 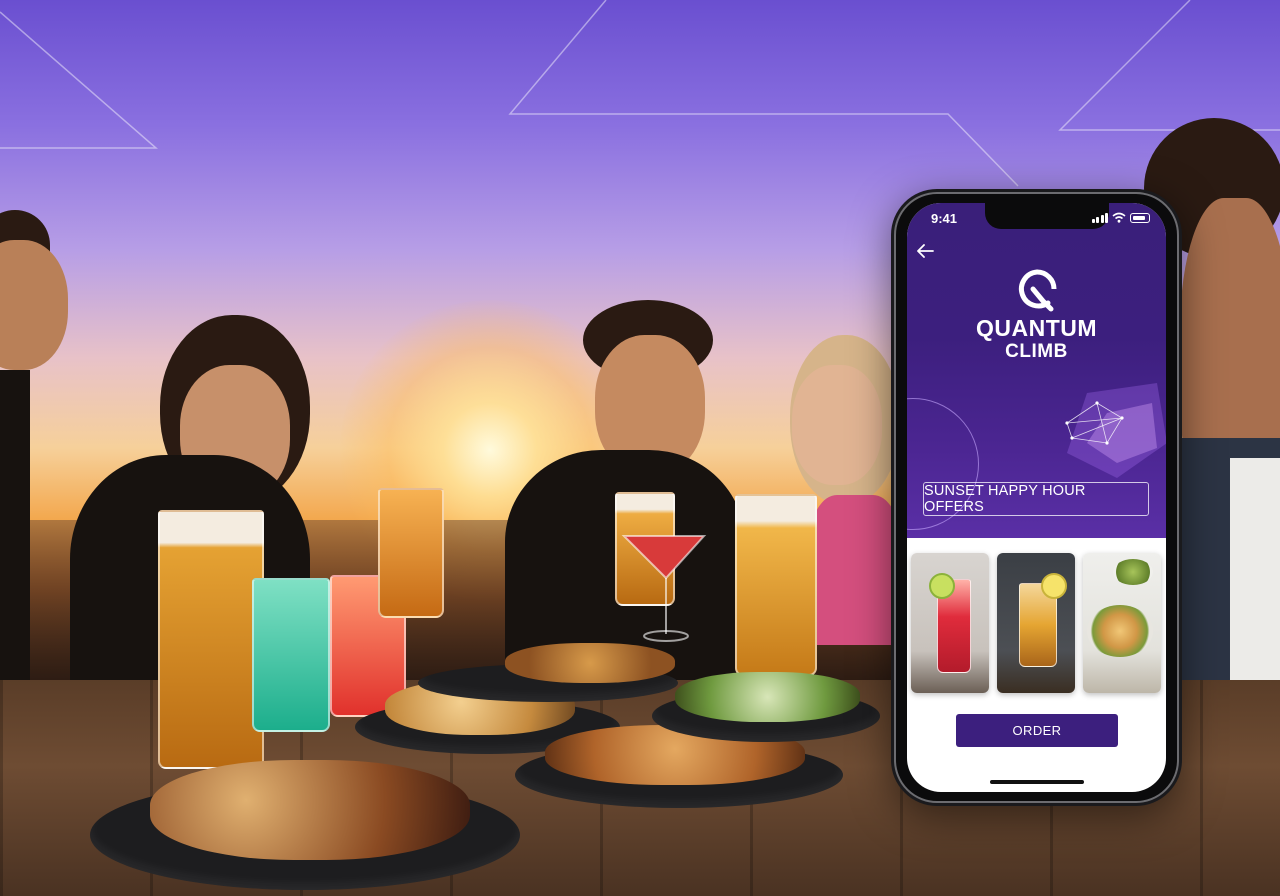 What do you see at coordinates (767, 697) in the screenshot?
I see `food-salad` at bounding box center [767, 697].